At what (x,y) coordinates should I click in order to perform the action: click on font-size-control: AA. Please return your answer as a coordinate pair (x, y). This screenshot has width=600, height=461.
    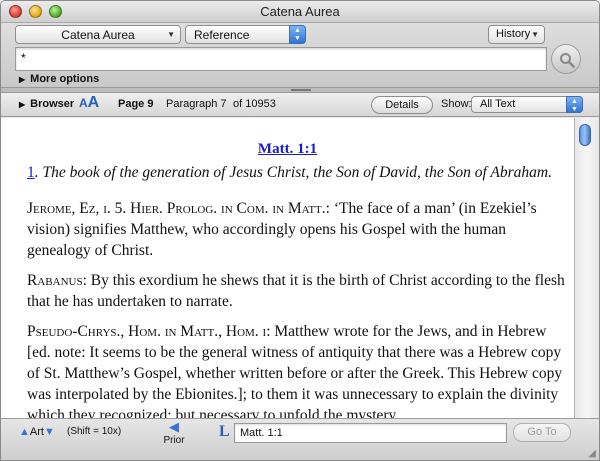
    Looking at the image, I should click on (89, 103).